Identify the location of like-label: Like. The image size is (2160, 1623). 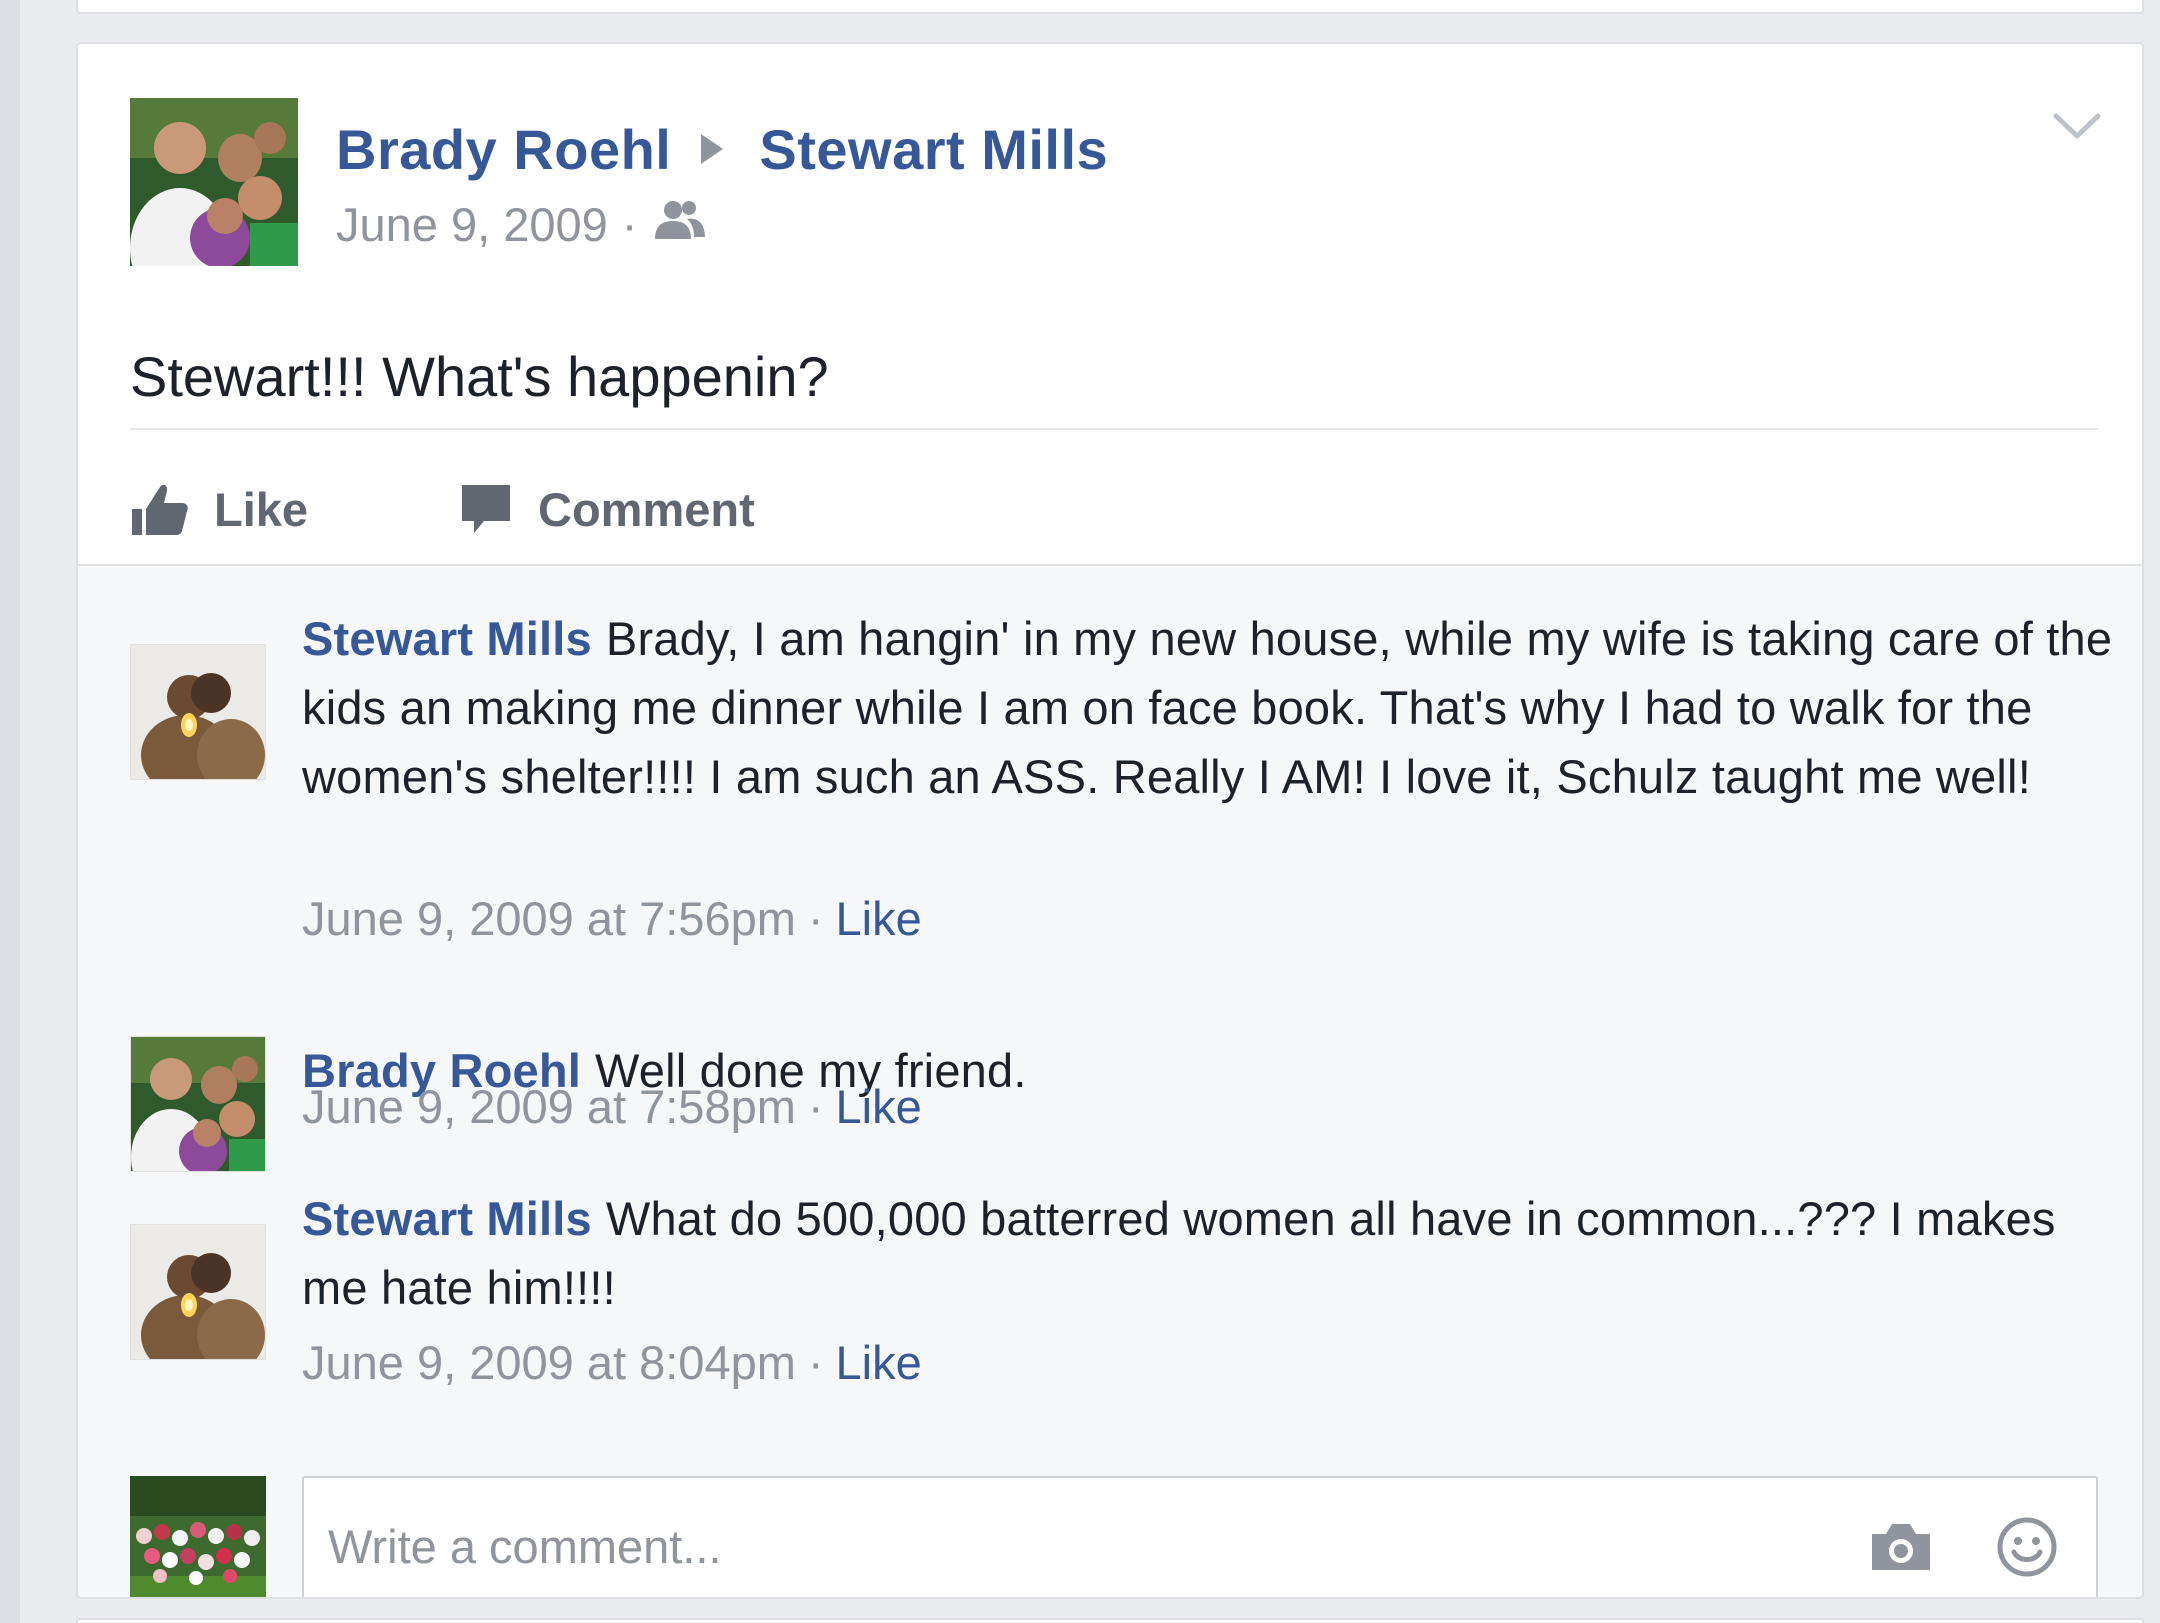
(261, 509).